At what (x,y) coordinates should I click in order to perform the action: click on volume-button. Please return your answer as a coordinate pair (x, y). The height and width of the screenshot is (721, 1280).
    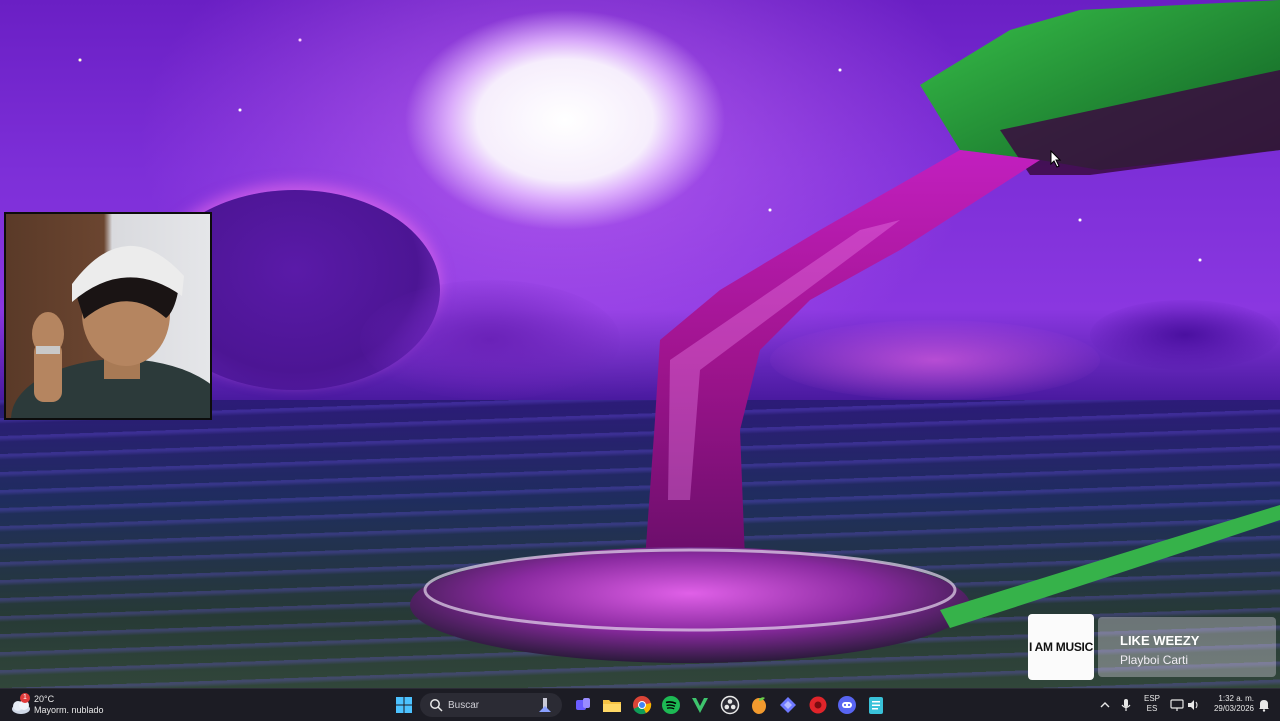
    Looking at the image, I should click on (1193, 705).